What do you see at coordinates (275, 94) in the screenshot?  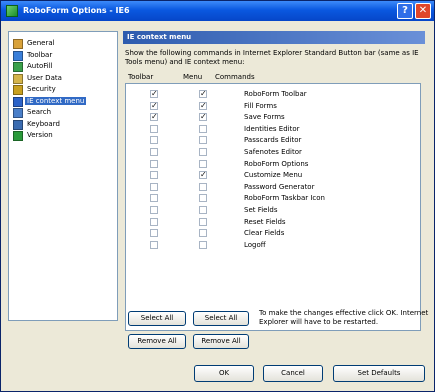 I see `command-label: RoboForm Toolbar` at bounding box center [275, 94].